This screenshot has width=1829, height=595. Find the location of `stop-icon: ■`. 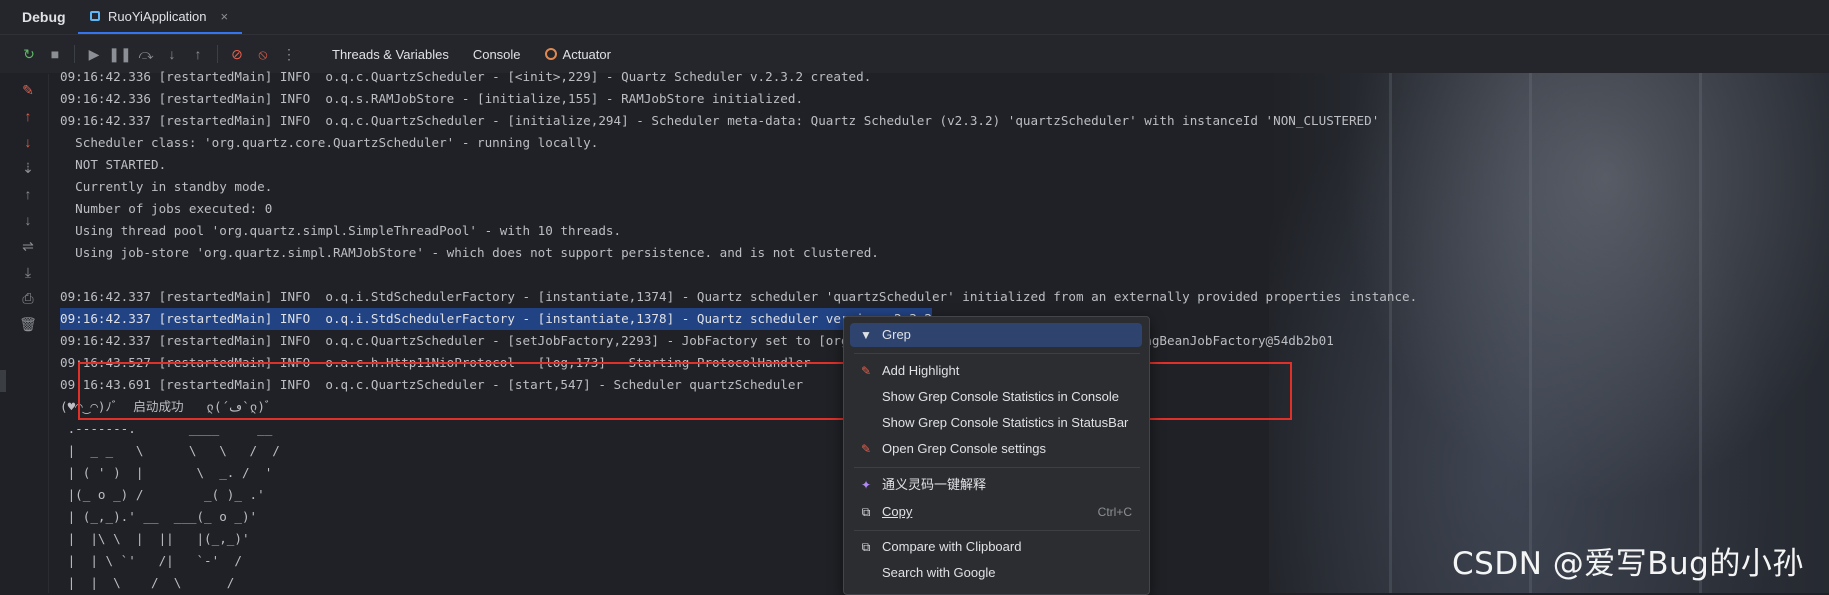

stop-icon: ■ is located at coordinates (55, 54).